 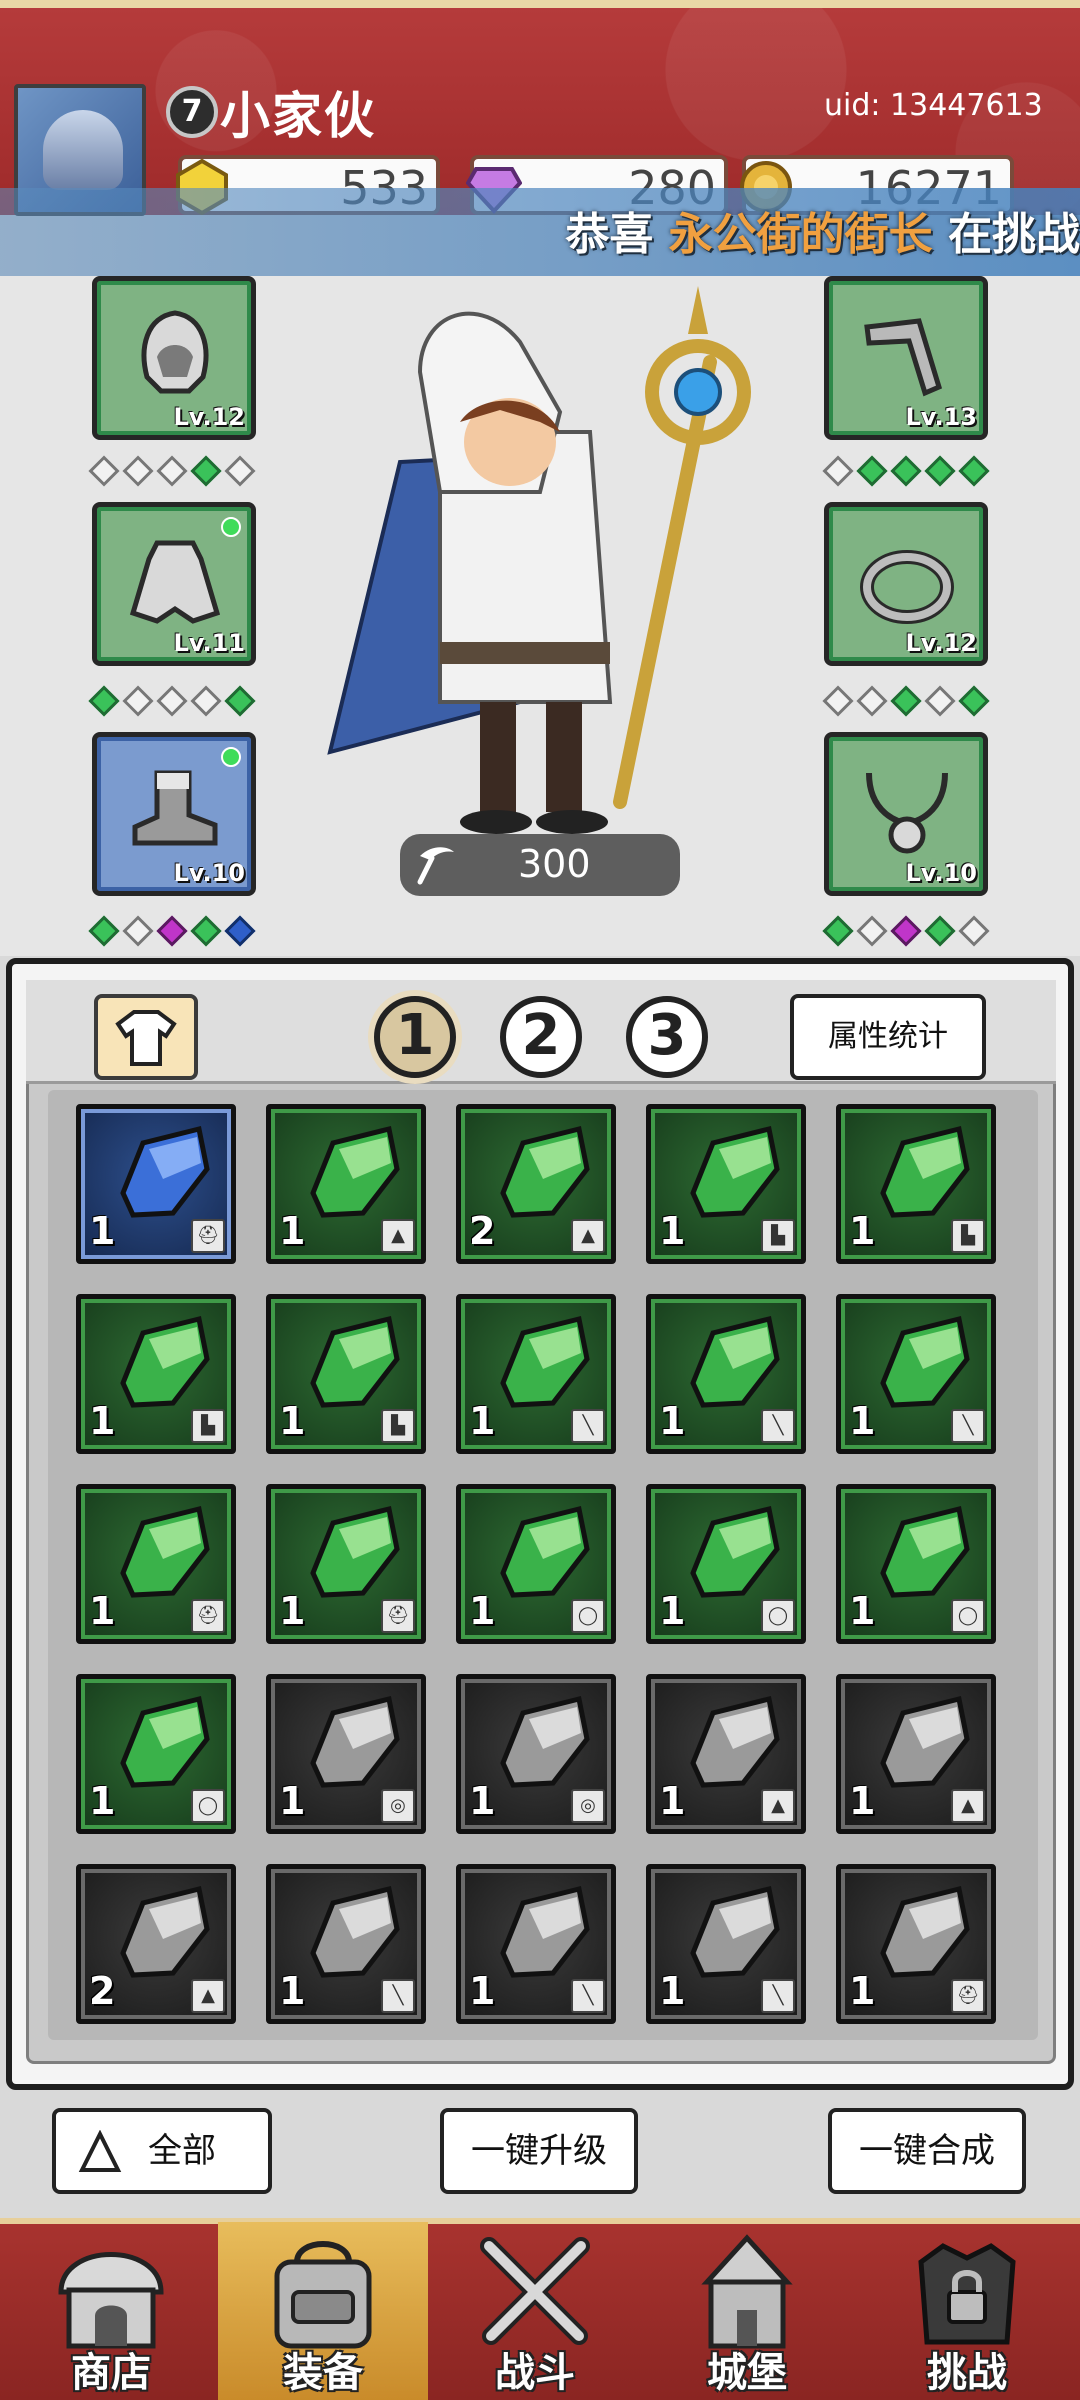 I want to click on equip-slot-cloak: Lv.11, so click(x=174, y=584).